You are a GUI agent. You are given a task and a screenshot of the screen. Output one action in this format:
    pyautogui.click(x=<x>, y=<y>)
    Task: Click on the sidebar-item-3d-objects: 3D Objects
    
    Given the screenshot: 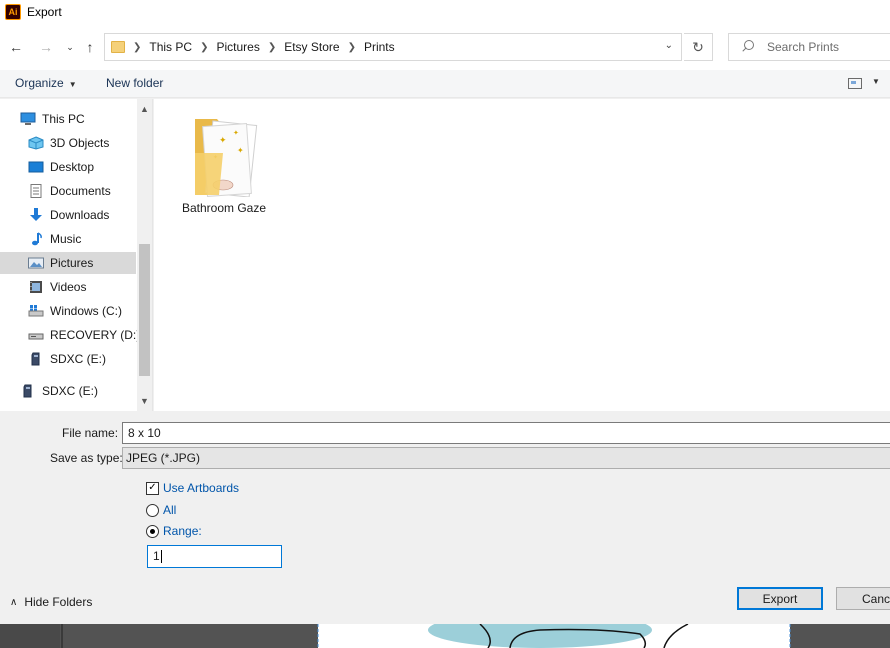 What is the action you would take?
    pyautogui.click(x=68, y=143)
    